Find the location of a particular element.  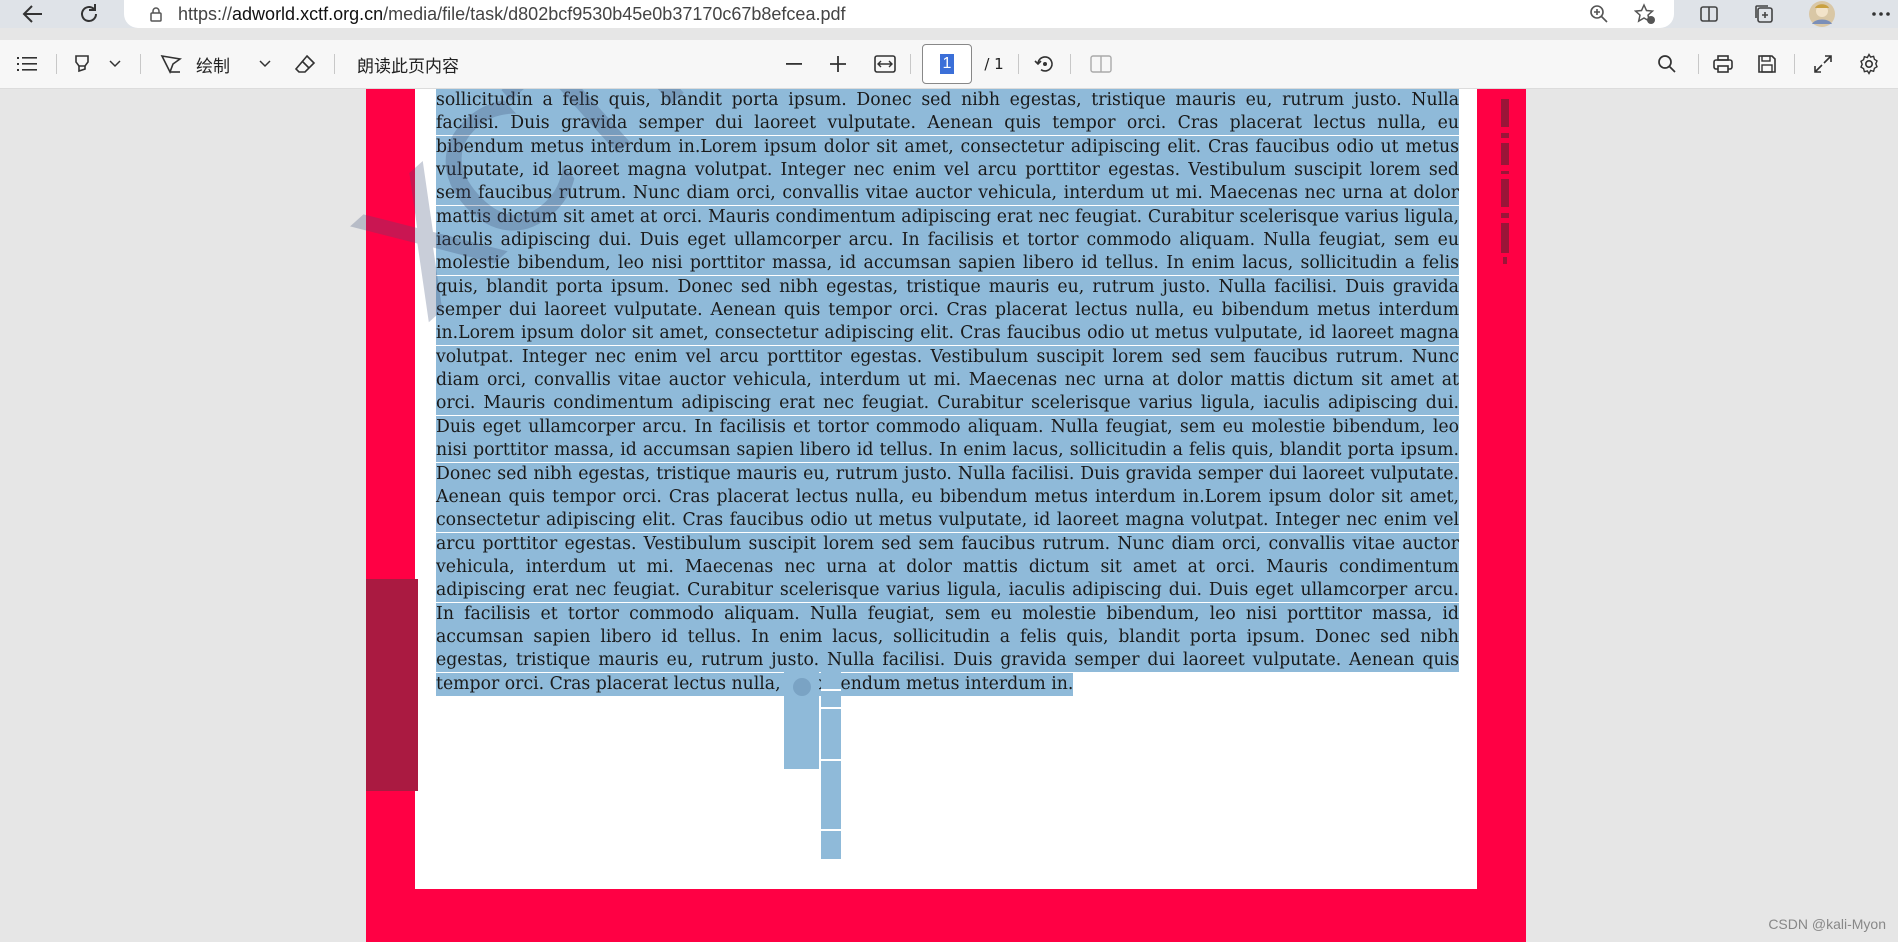

print-button is located at coordinates (1723, 64).